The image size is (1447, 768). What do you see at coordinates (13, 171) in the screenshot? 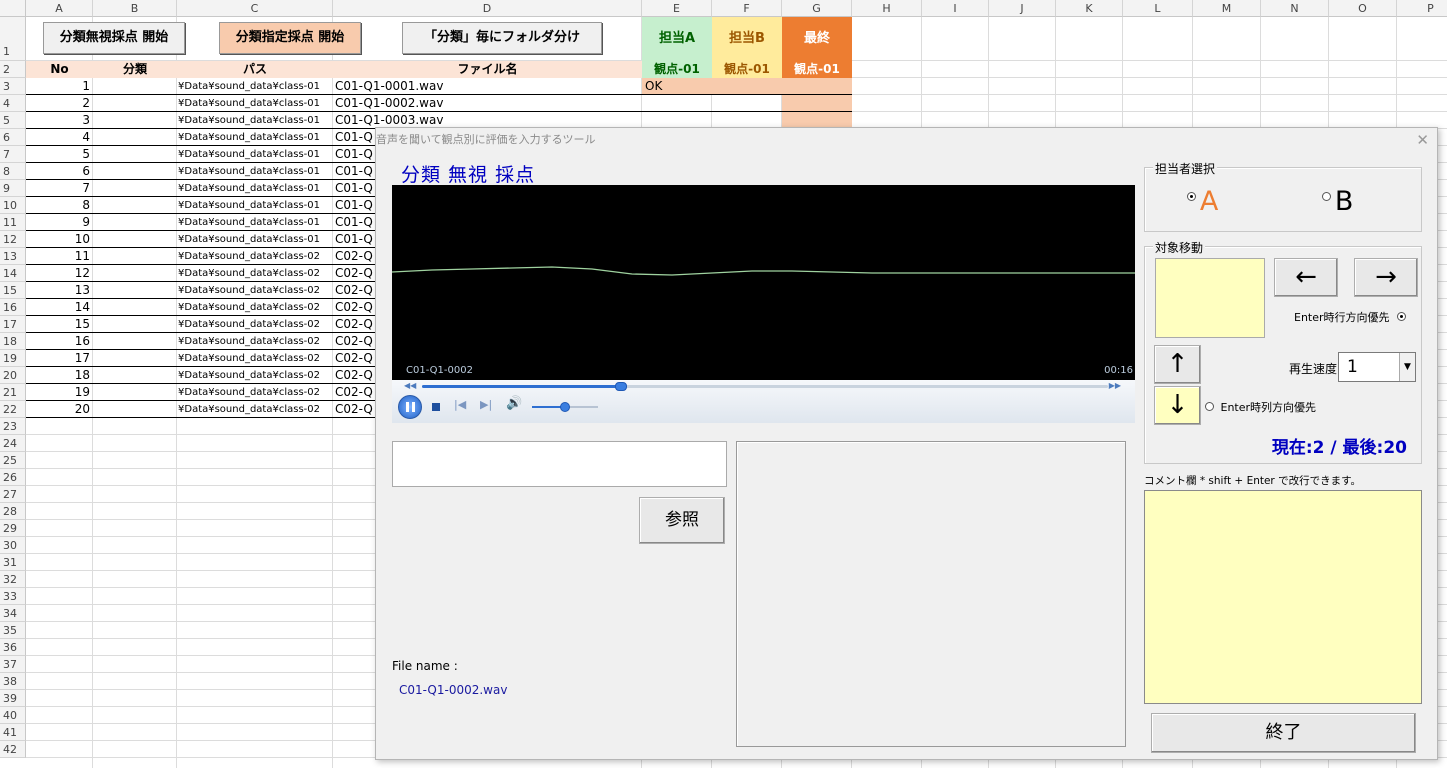
I see `row-header: 8` at bounding box center [13, 171].